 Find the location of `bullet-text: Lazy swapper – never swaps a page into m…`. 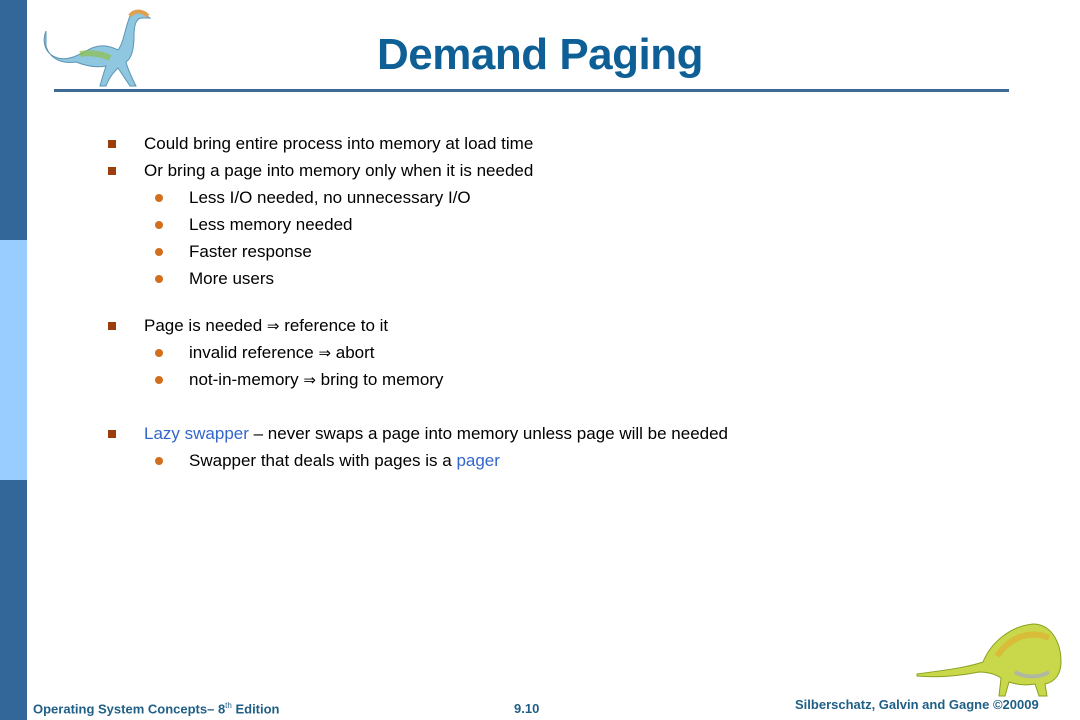

bullet-text: Lazy swapper – never swaps a page into m… is located at coordinates (436, 434).